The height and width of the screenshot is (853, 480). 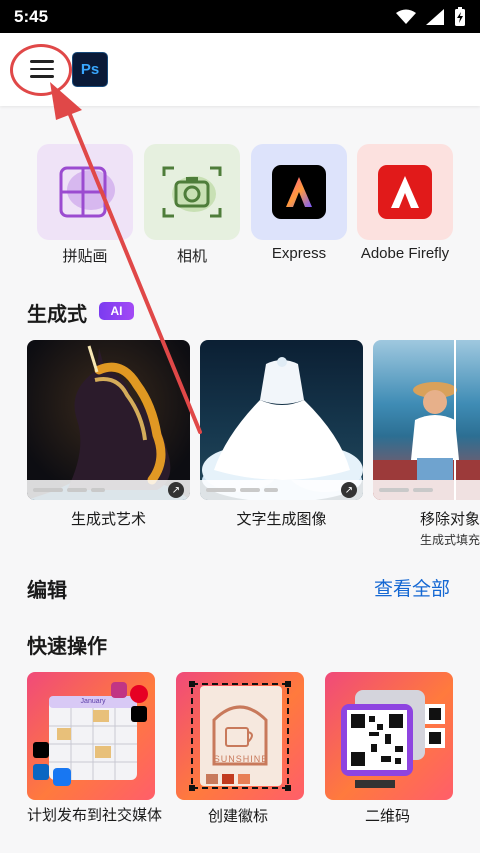 I want to click on app-label-firefly: Adobe Firefly, so click(x=405, y=253).